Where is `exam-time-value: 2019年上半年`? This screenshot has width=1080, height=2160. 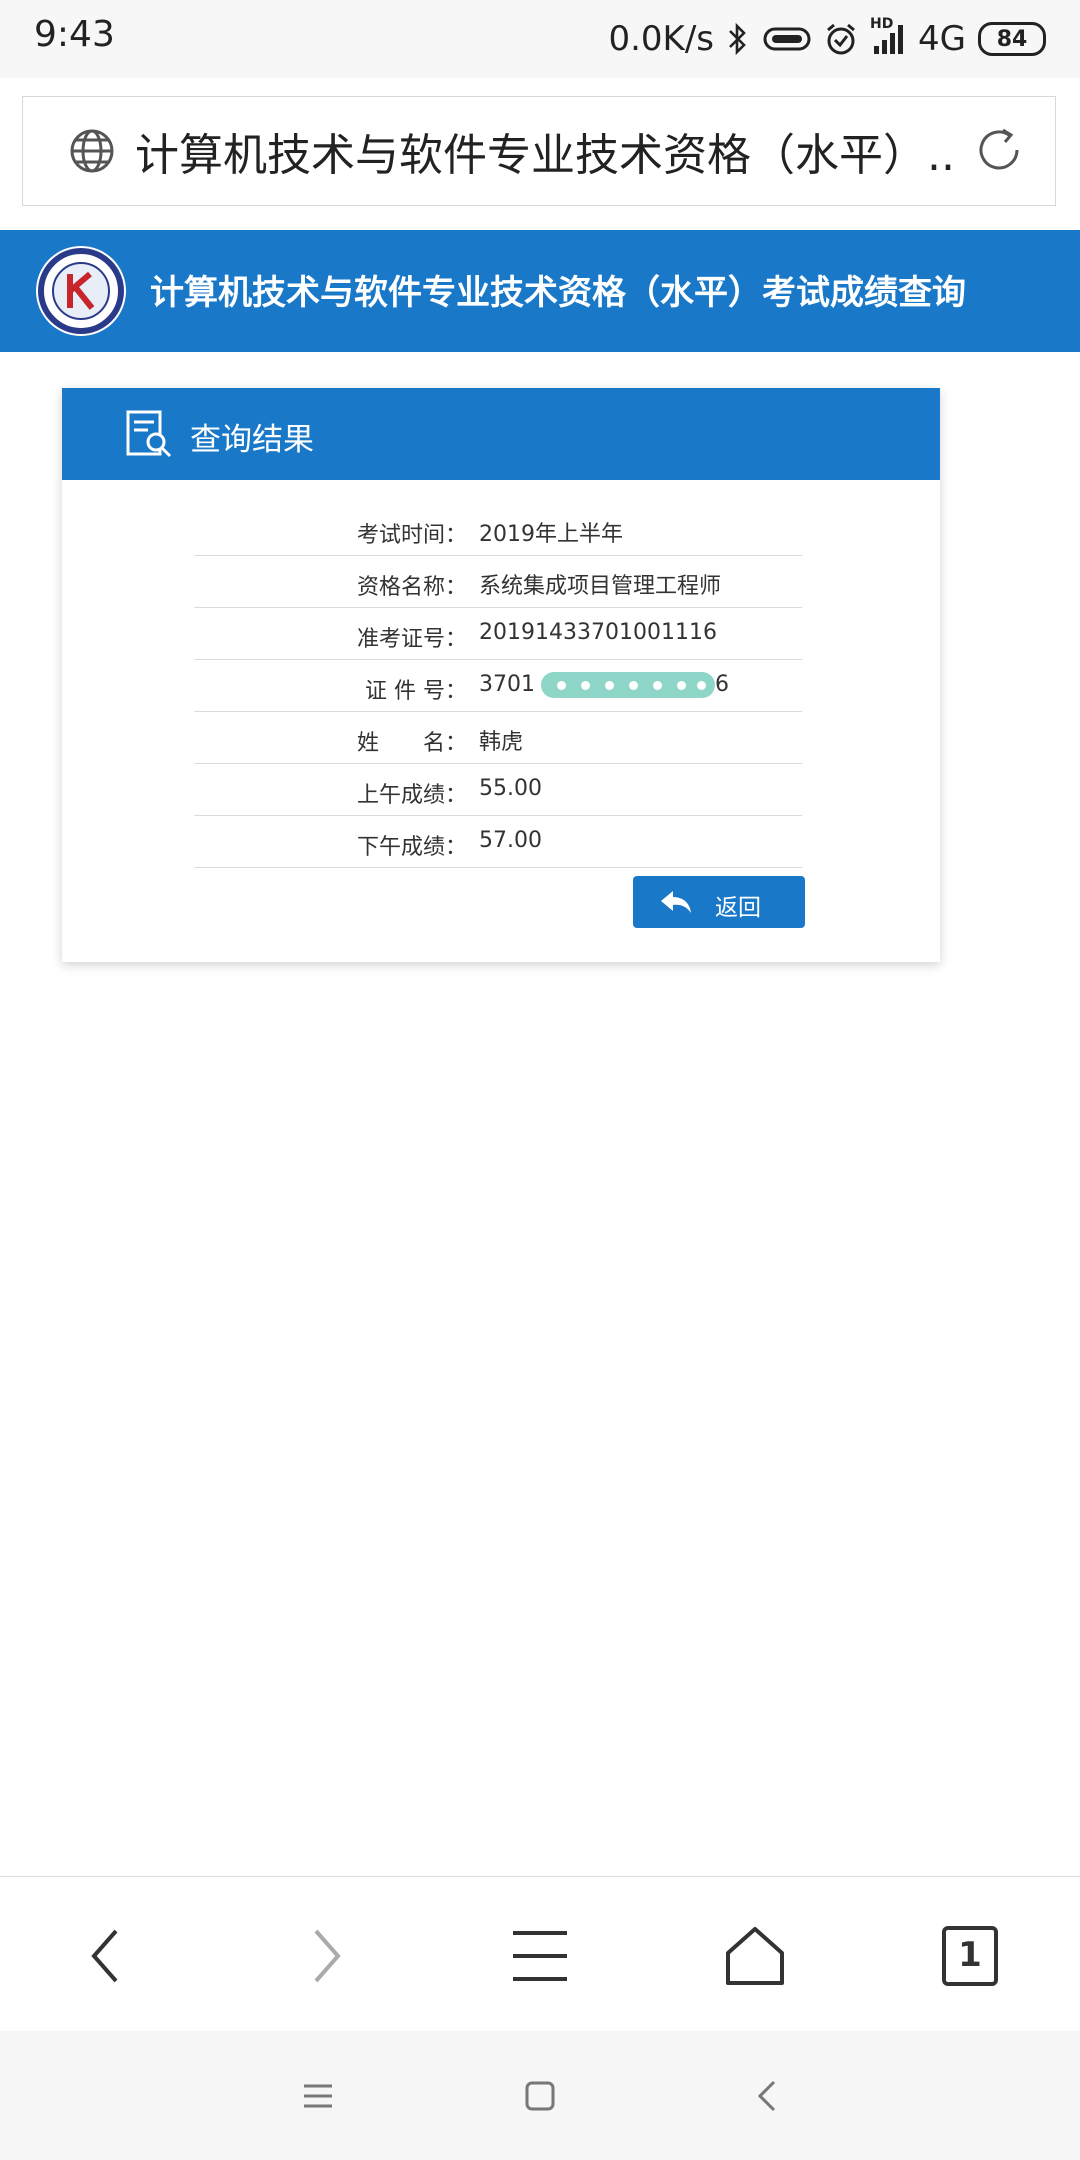
exam-time-value: 2019年上半年 is located at coordinates (551, 534).